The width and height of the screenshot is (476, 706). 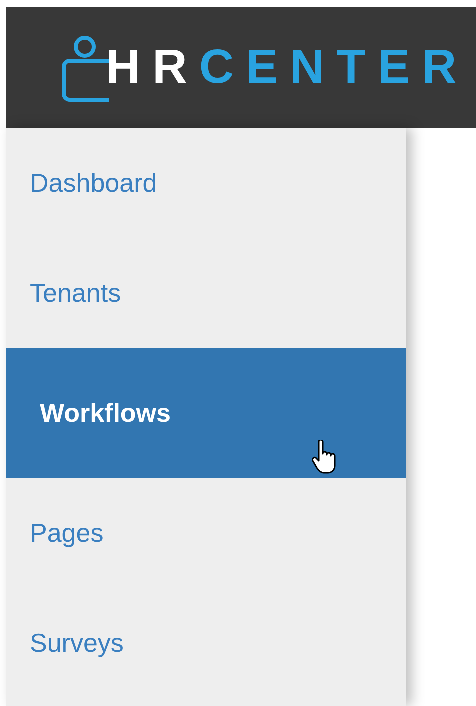 What do you see at coordinates (206, 643) in the screenshot?
I see `sidebar-item: Surveys` at bounding box center [206, 643].